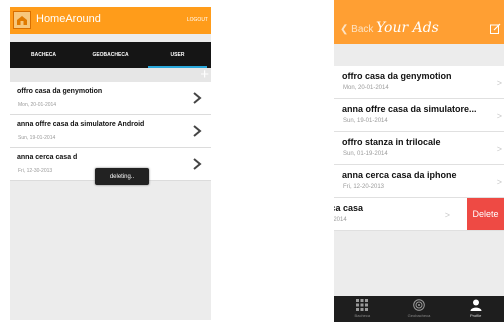  What do you see at coordinates (47, 157) in the screenshot?
I see `item-title: anna cerca casa d` at bounding box center [47, 157].